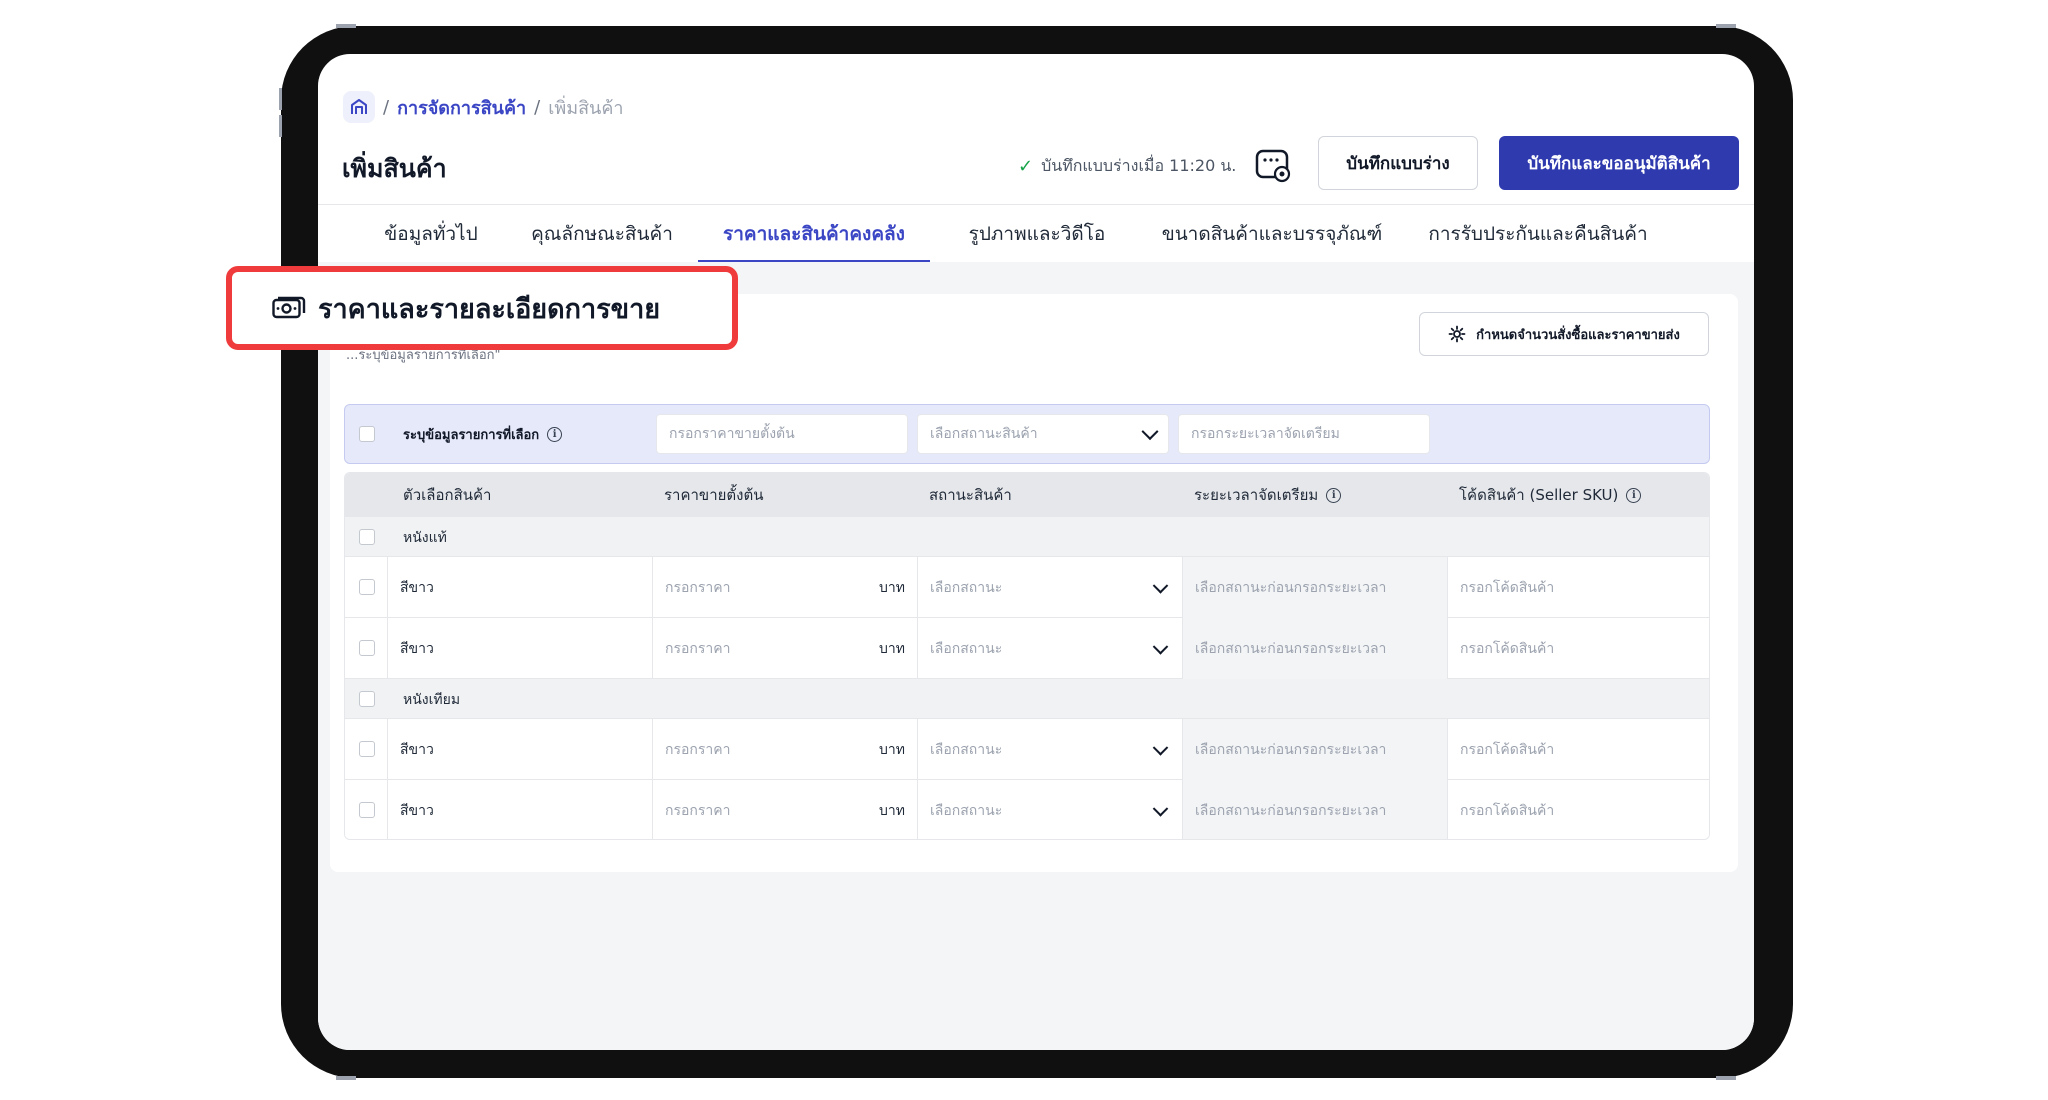  What do you see at coordinates (489, 309) in the screenshot?
I see `section-title: ราคาและรายละเอียดการขาย` at bounding box center [489, 309].